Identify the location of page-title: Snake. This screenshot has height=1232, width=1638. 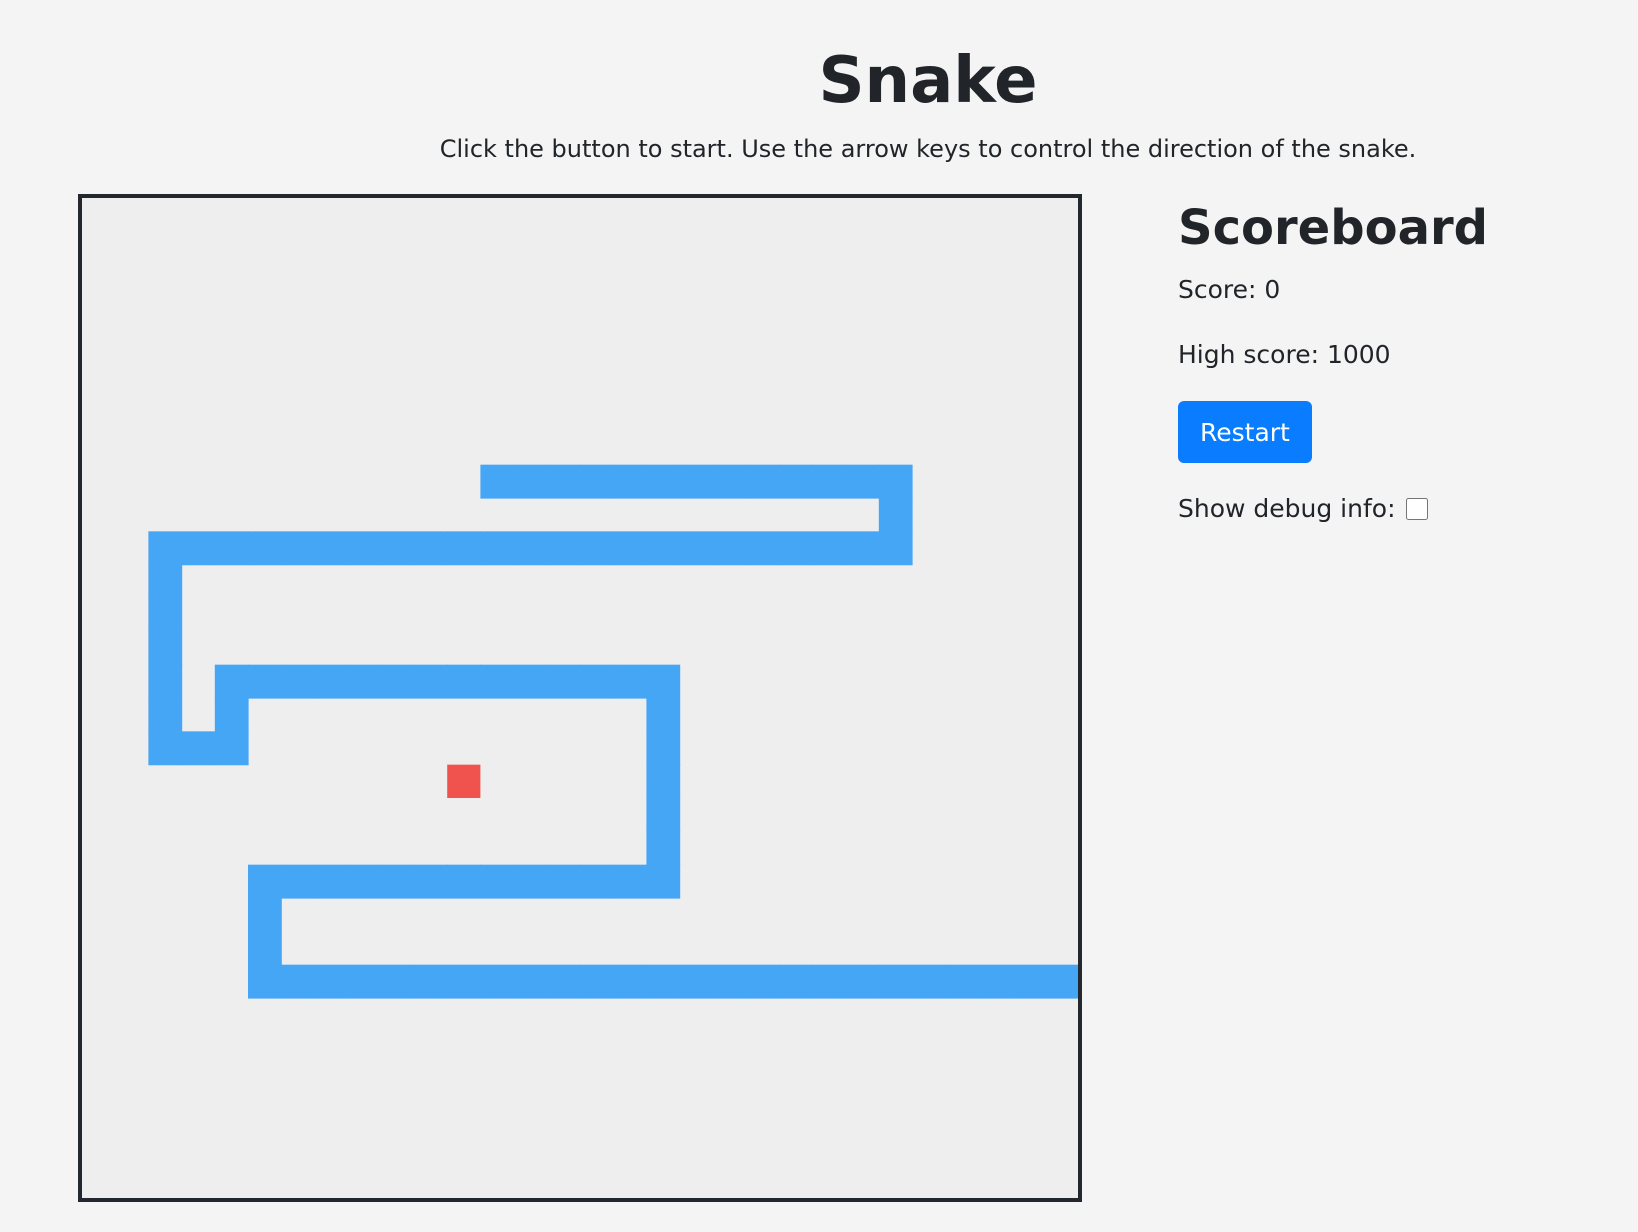
(928, 81).